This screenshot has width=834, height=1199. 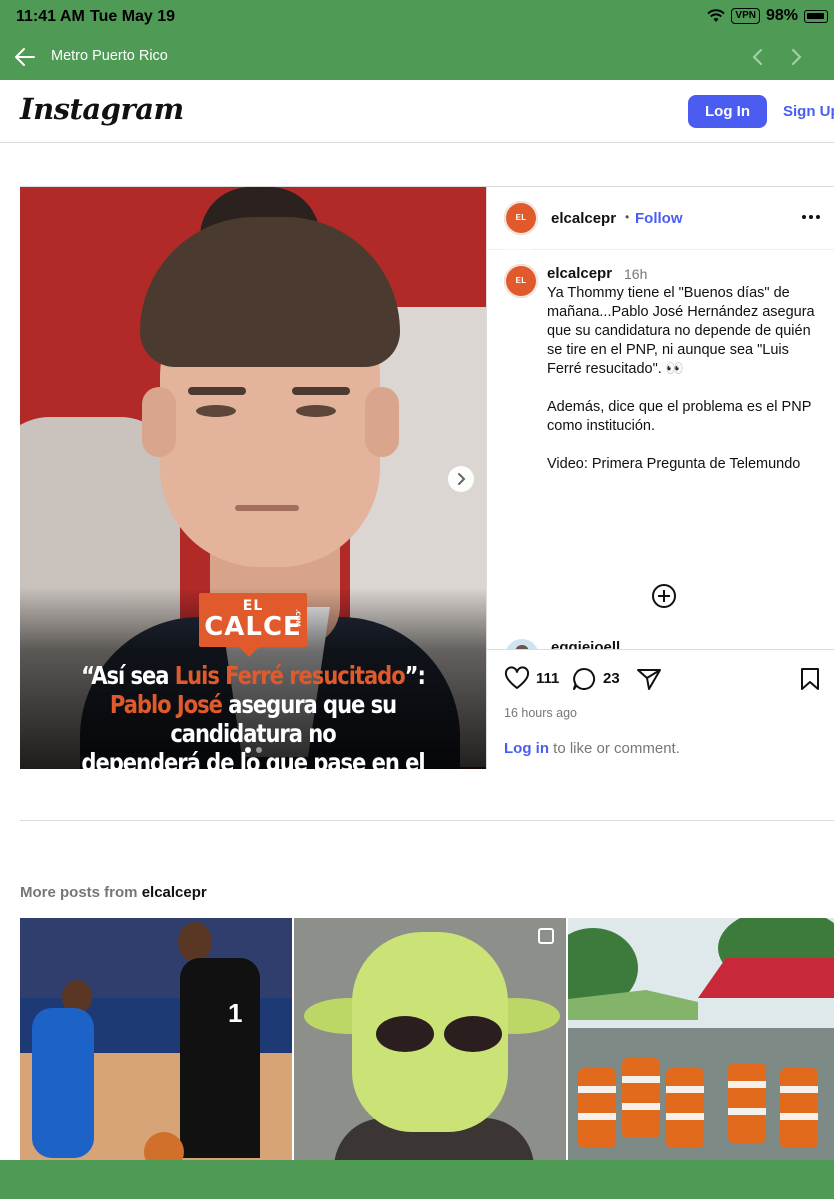 I want to click on elcalce-logo-badge: EL CALCE .COM, so click(x=253, y=625).